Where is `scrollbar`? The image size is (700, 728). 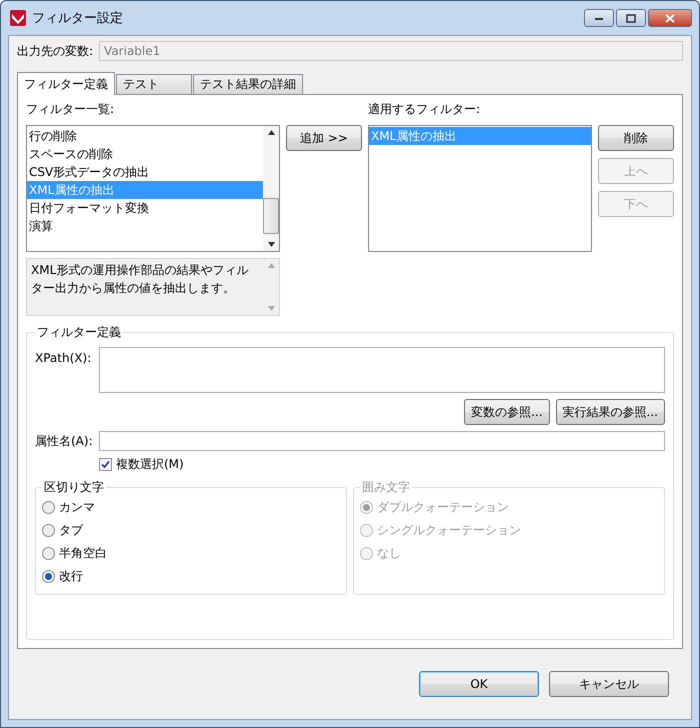
scrollbar is located at coordinates (271, 188).